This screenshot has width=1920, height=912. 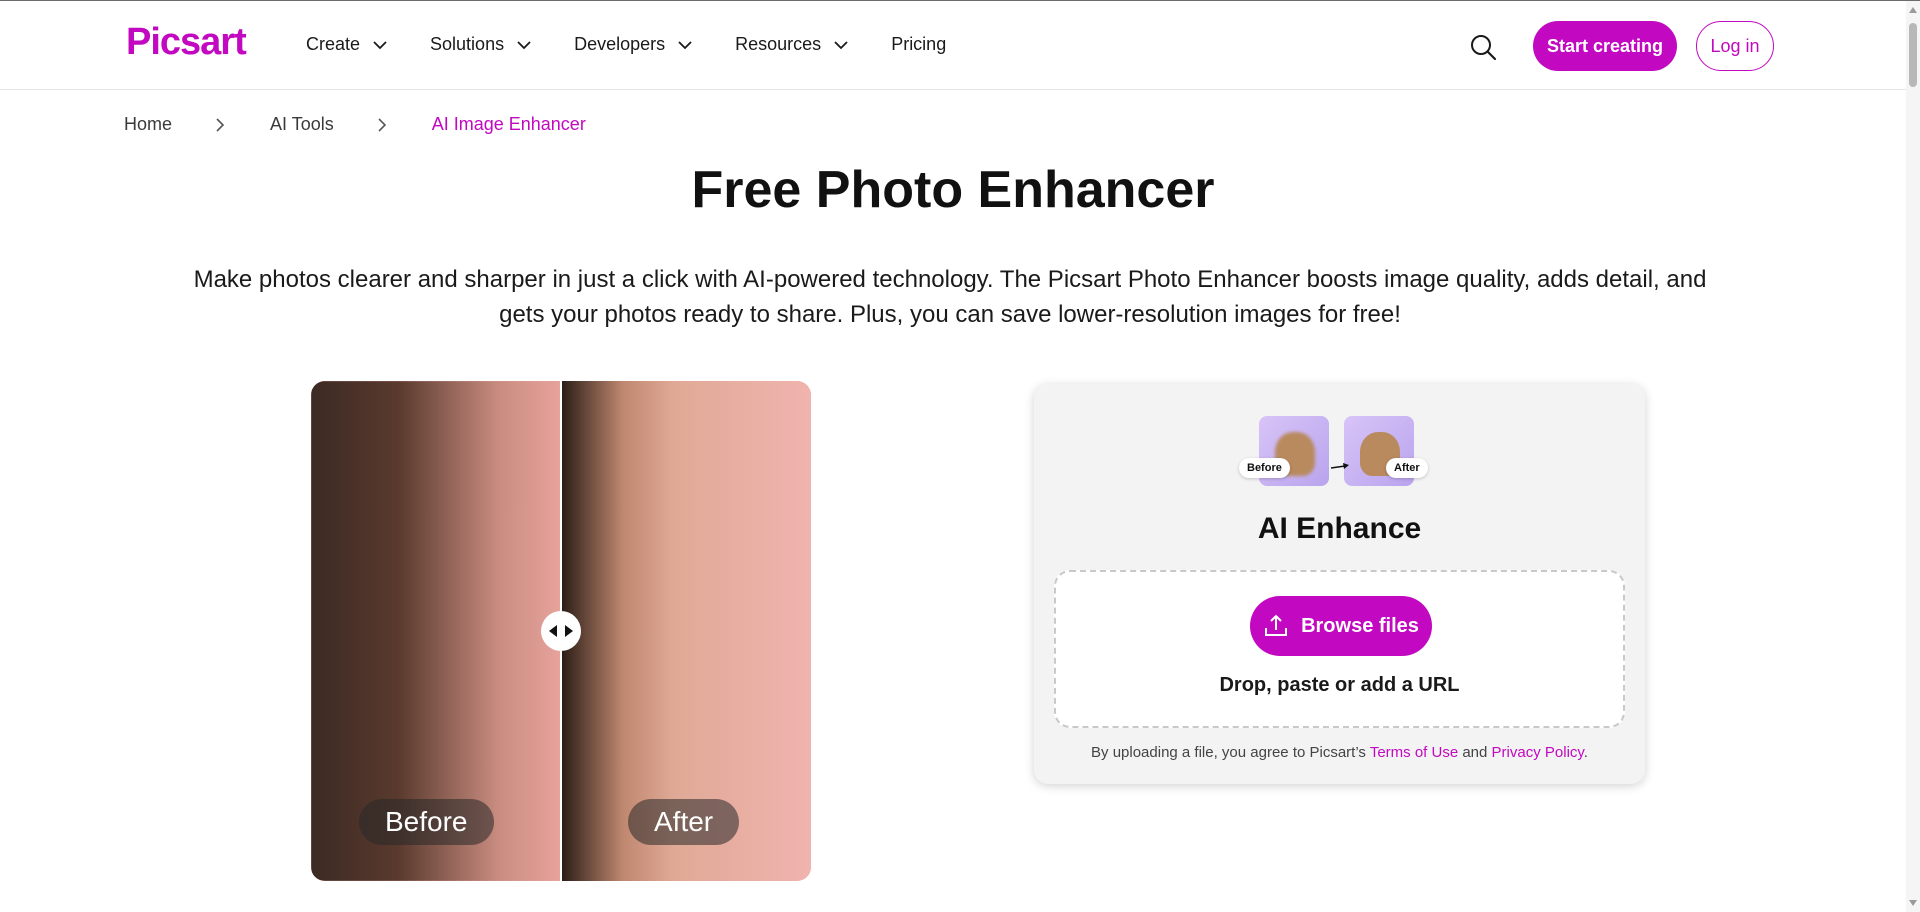 I want to click on terms-and: and, so click(x=1475, y=752).